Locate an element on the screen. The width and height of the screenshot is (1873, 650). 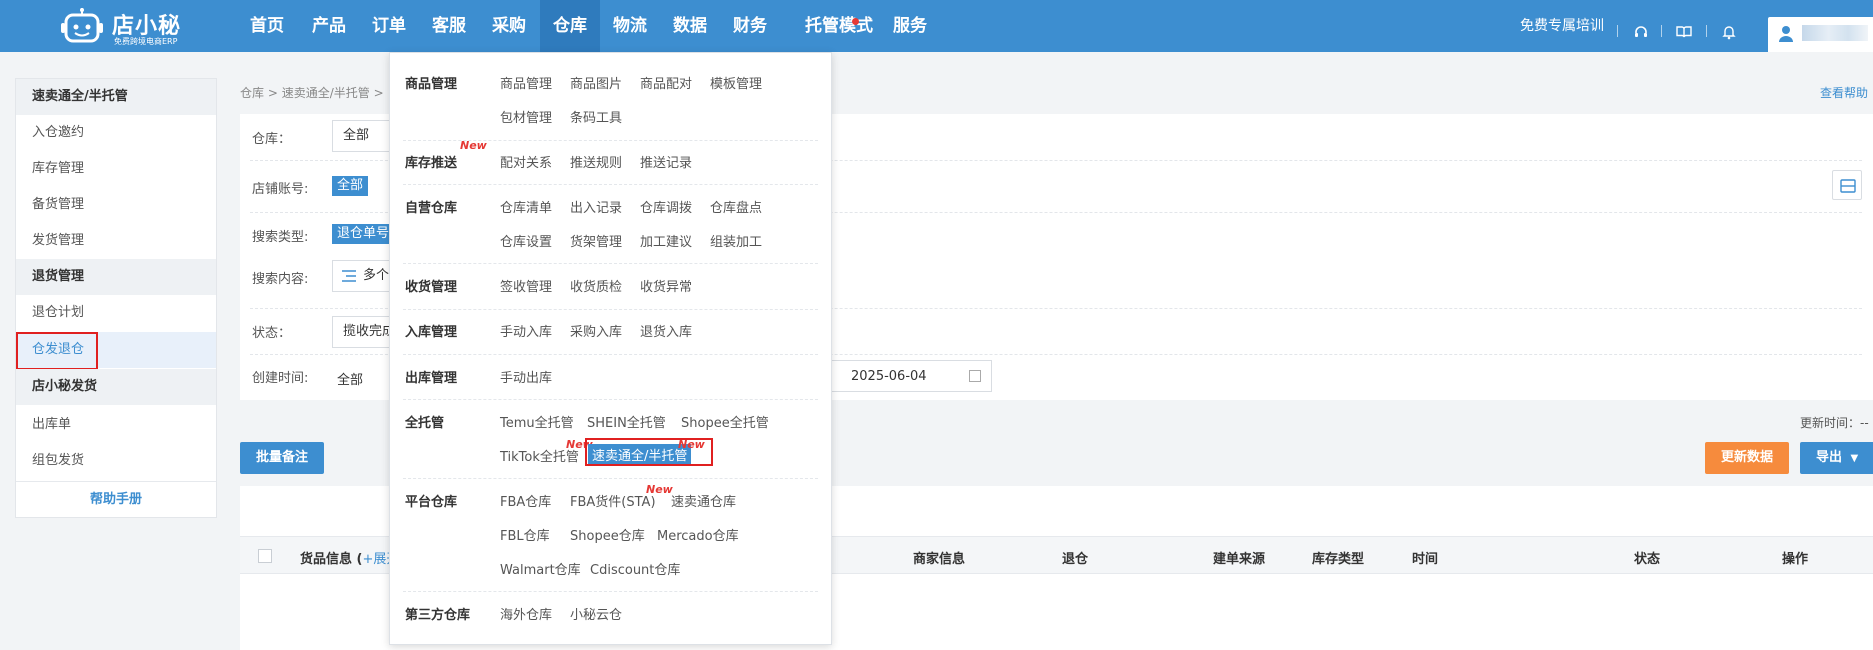
menu-link: Temu全托管 is located at coordinates (537, 421).